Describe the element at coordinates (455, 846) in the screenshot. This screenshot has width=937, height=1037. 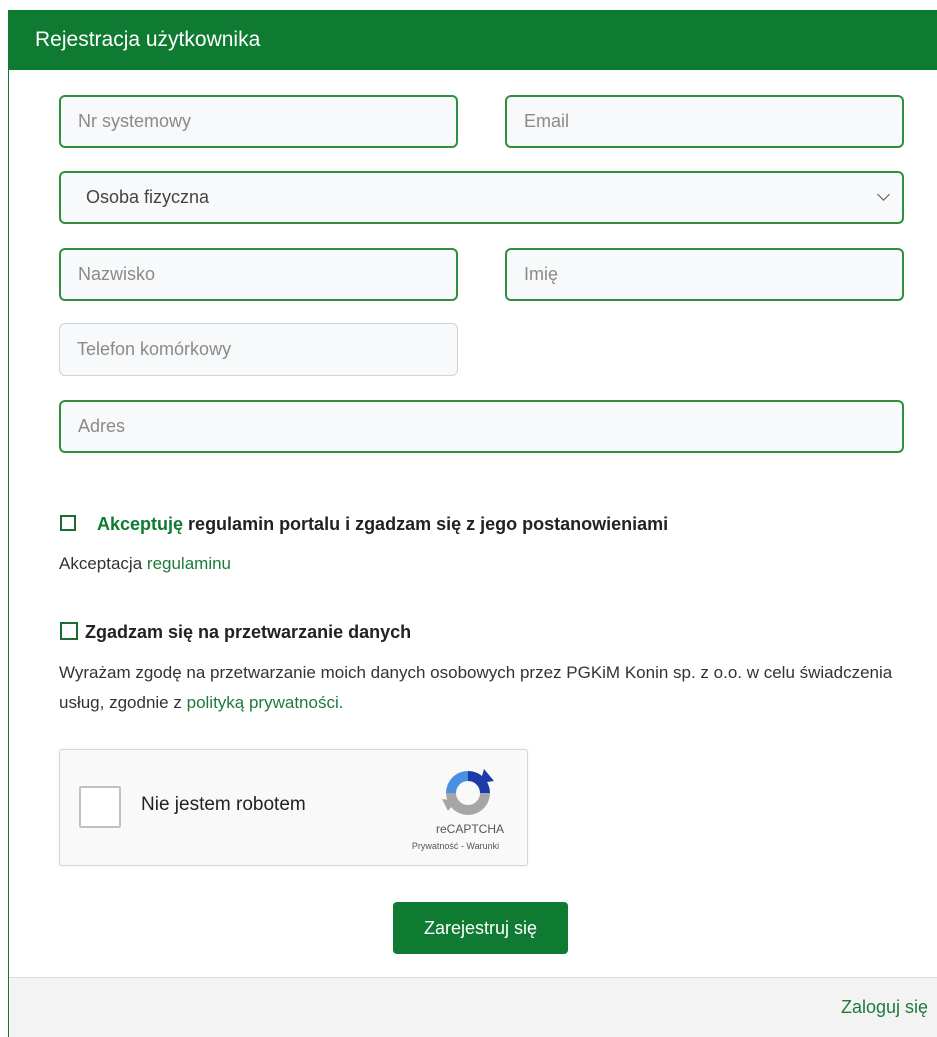
I see `recaptcha-links: Prywatność - Warunki` at that location.